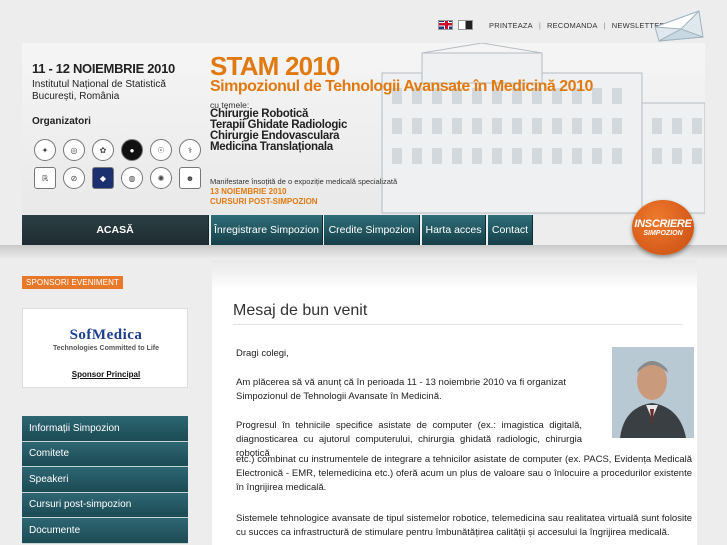 Image resolution: width=727 pixels, height=545 pixels. Describe the element at coordinates (103, 178) in the screenshot. I see `organizer-logo-9: ◆` at that location.